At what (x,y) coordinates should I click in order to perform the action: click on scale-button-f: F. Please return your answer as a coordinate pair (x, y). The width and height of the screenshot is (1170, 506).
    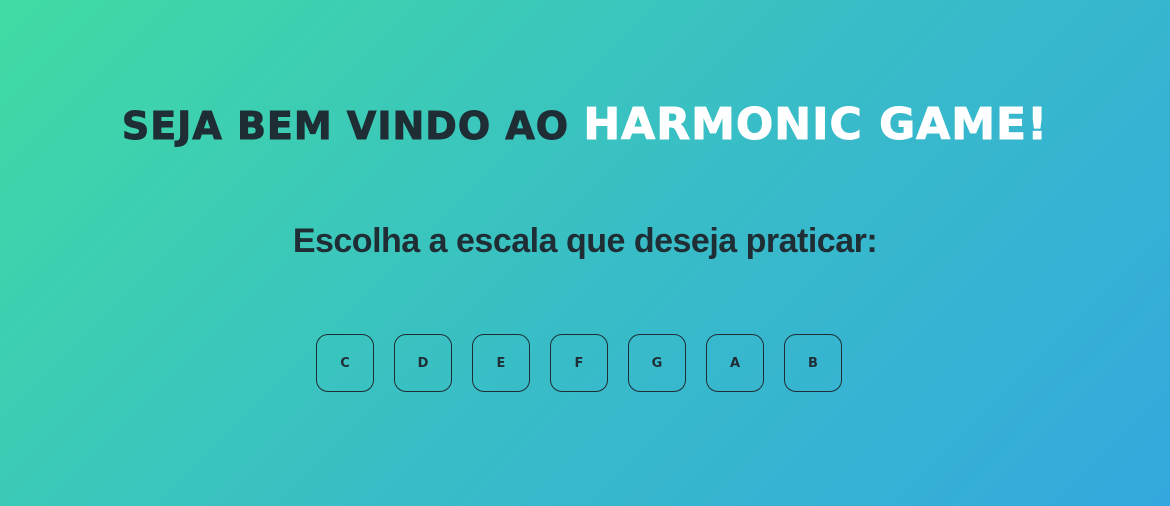
    Looking at the image, I should click on (579, 363).